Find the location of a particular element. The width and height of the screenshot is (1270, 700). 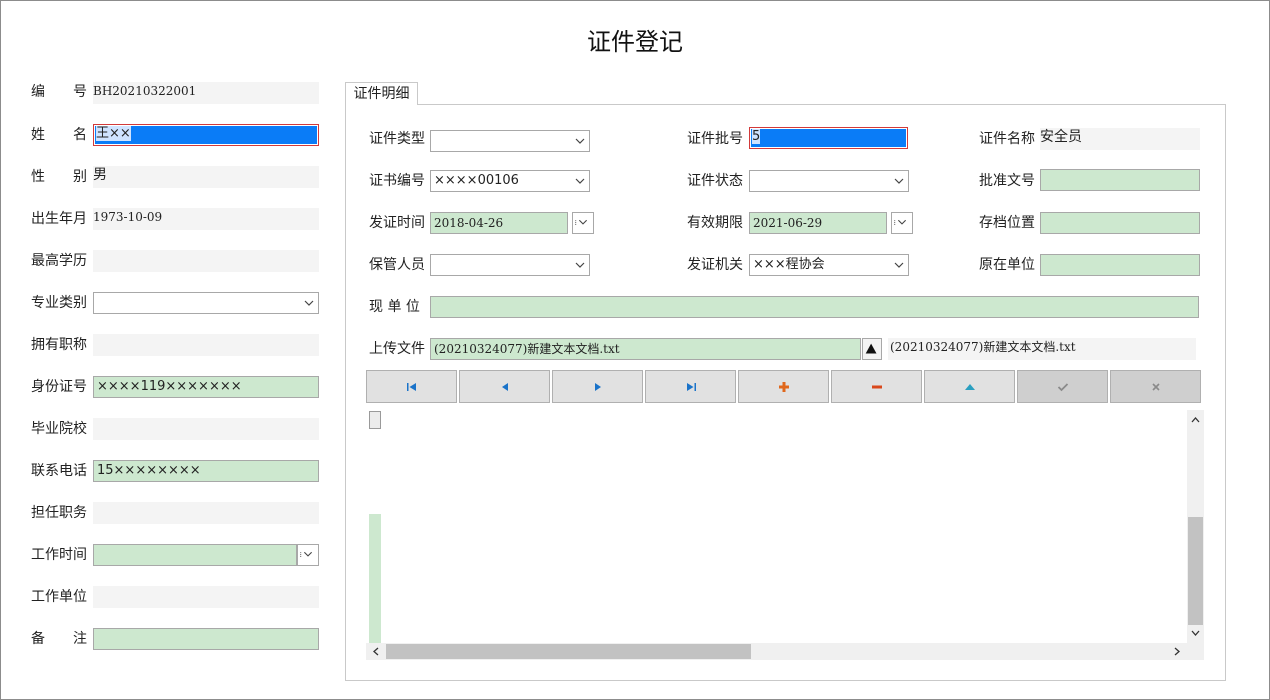

position-label: 担任职务 is located at coordinates (59, 513).